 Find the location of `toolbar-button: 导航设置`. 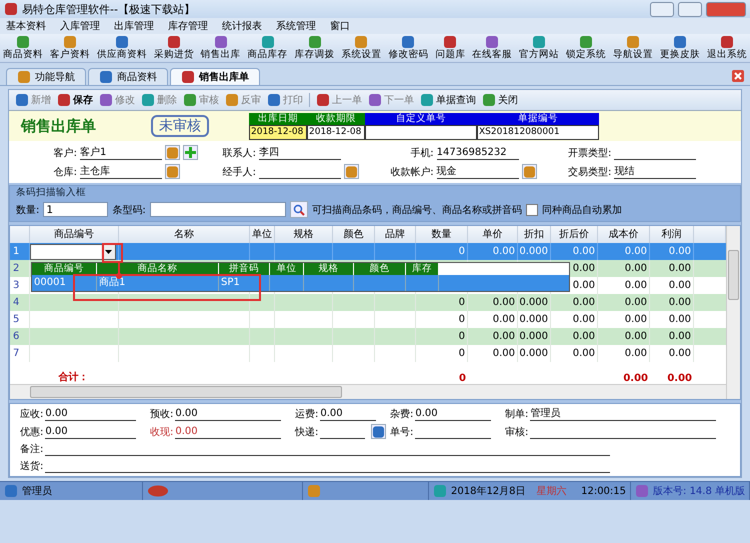

toolbar-button: 导航设置 is located at coordinates (633, 48).